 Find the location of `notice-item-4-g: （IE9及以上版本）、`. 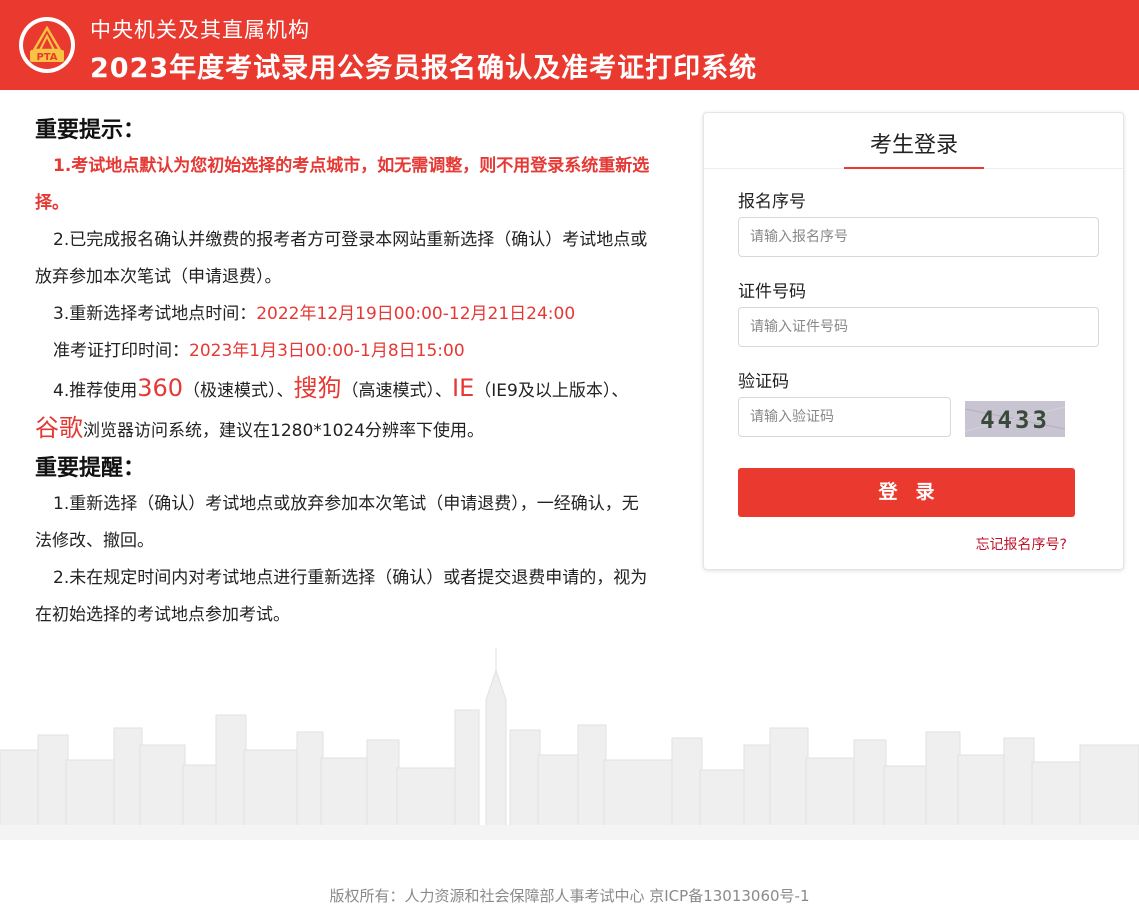

notice-item-4-g: （IE9及以上版本）、 is located at coordinates (551, 391).